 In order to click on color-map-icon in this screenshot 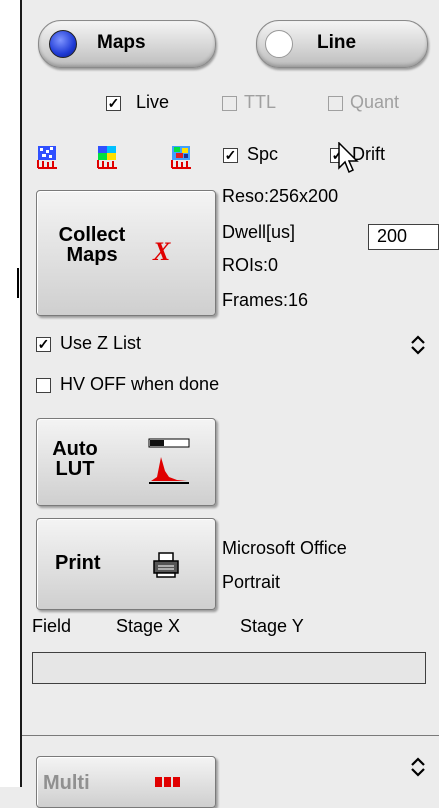, I will do `click(107, 157)`.